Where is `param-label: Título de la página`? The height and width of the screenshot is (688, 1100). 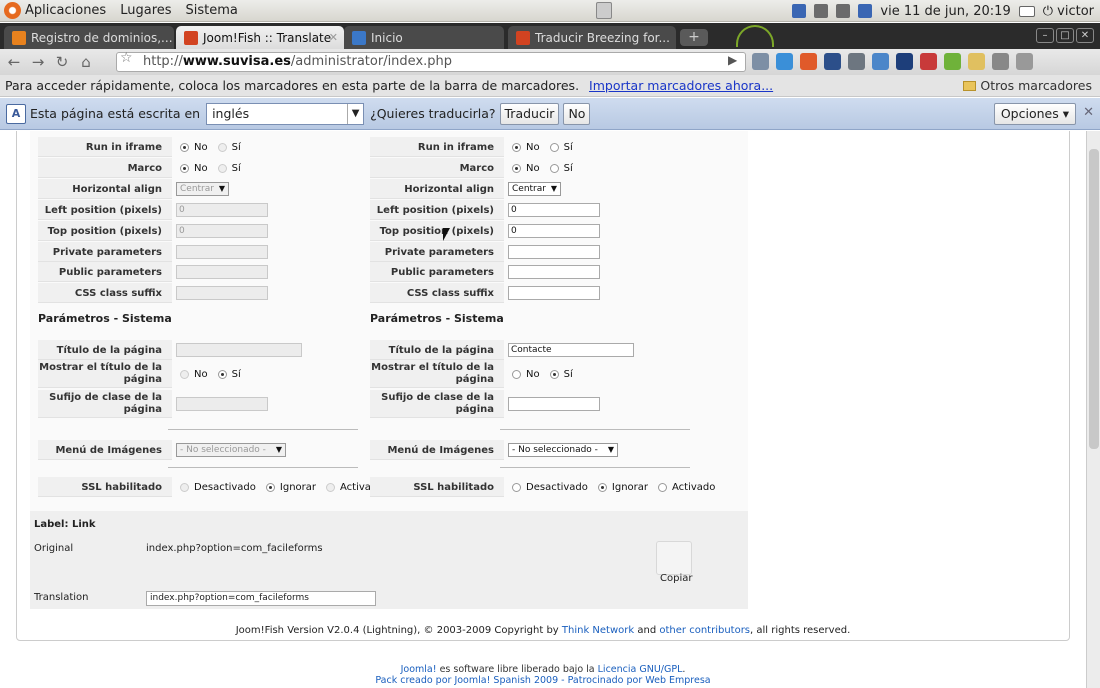 param-label: Título de la página is located at coordinates (109, 350).